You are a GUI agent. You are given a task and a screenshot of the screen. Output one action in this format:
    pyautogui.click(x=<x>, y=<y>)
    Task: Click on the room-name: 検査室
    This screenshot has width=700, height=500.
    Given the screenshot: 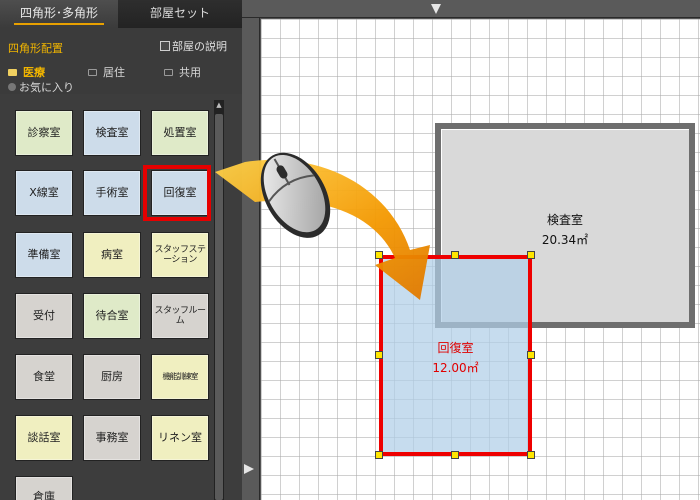 What is the action you would take?
    pyautogui.click(x=564, y=220)
    